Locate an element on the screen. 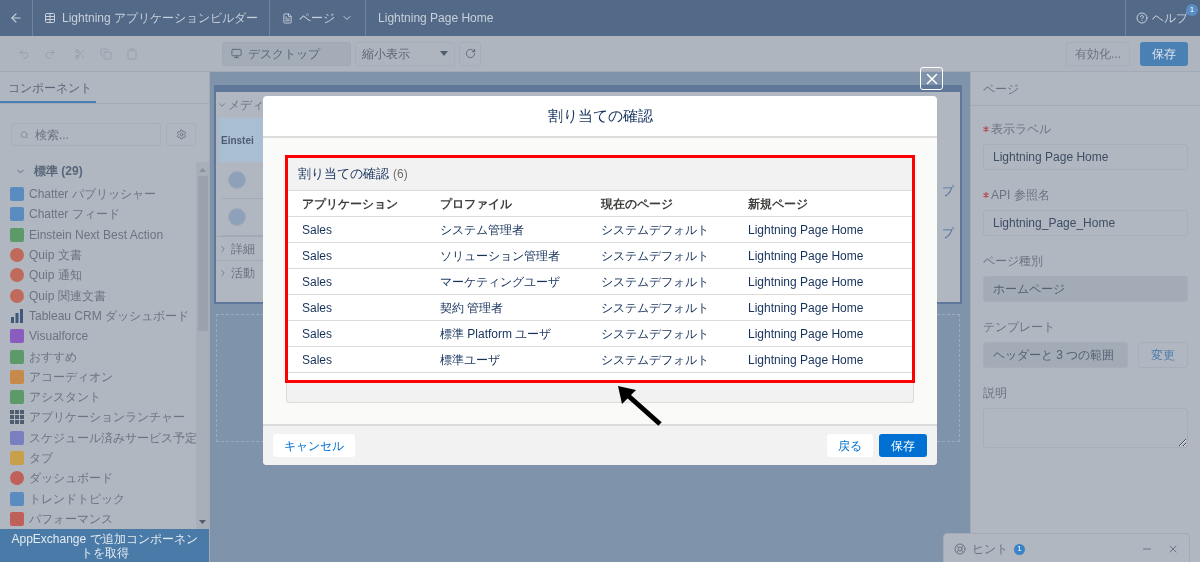 This screenshot has height=562, width=1200. refresh-button is located at coordinates (470, 53).